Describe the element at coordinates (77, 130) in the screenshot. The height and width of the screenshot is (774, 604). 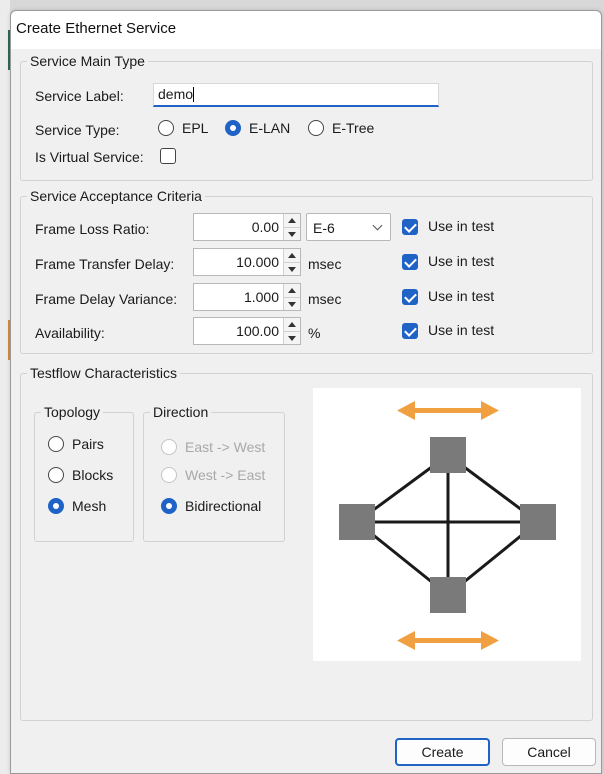
I see `service-type-label: Service Type:` at that location.